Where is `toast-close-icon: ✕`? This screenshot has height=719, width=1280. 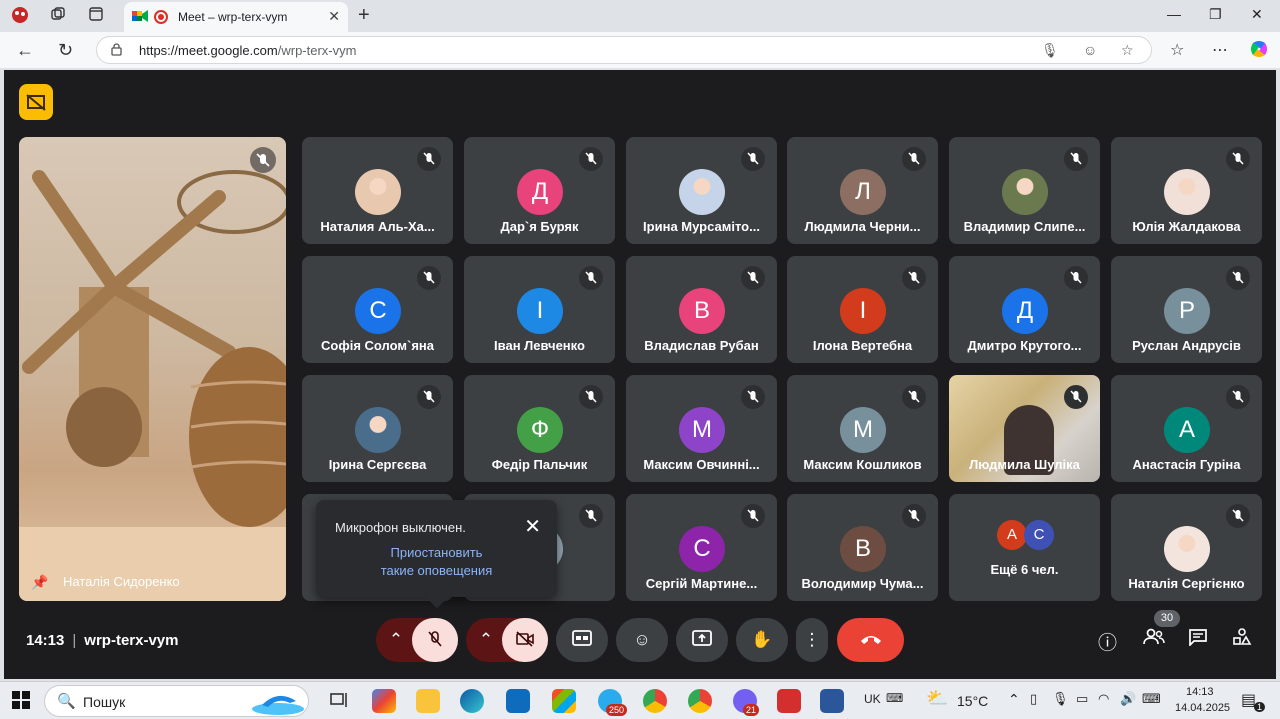
toast-close-icon: ✕ is located at coordinates (532, 526).